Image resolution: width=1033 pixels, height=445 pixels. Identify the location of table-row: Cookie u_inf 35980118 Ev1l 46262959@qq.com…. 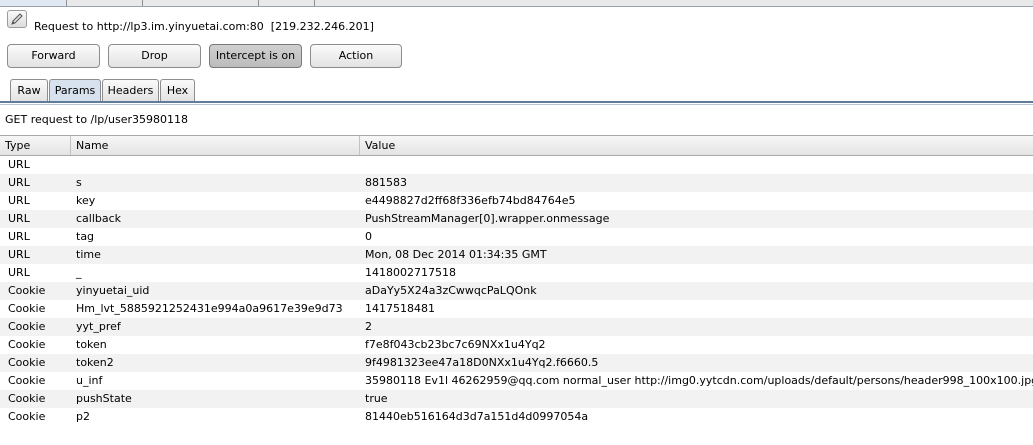
(516, 381).